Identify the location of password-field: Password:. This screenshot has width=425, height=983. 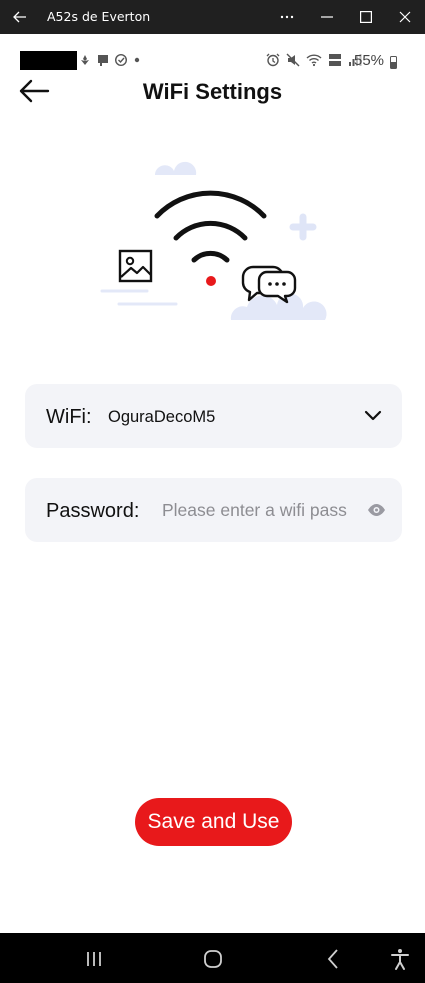
(213, 510).